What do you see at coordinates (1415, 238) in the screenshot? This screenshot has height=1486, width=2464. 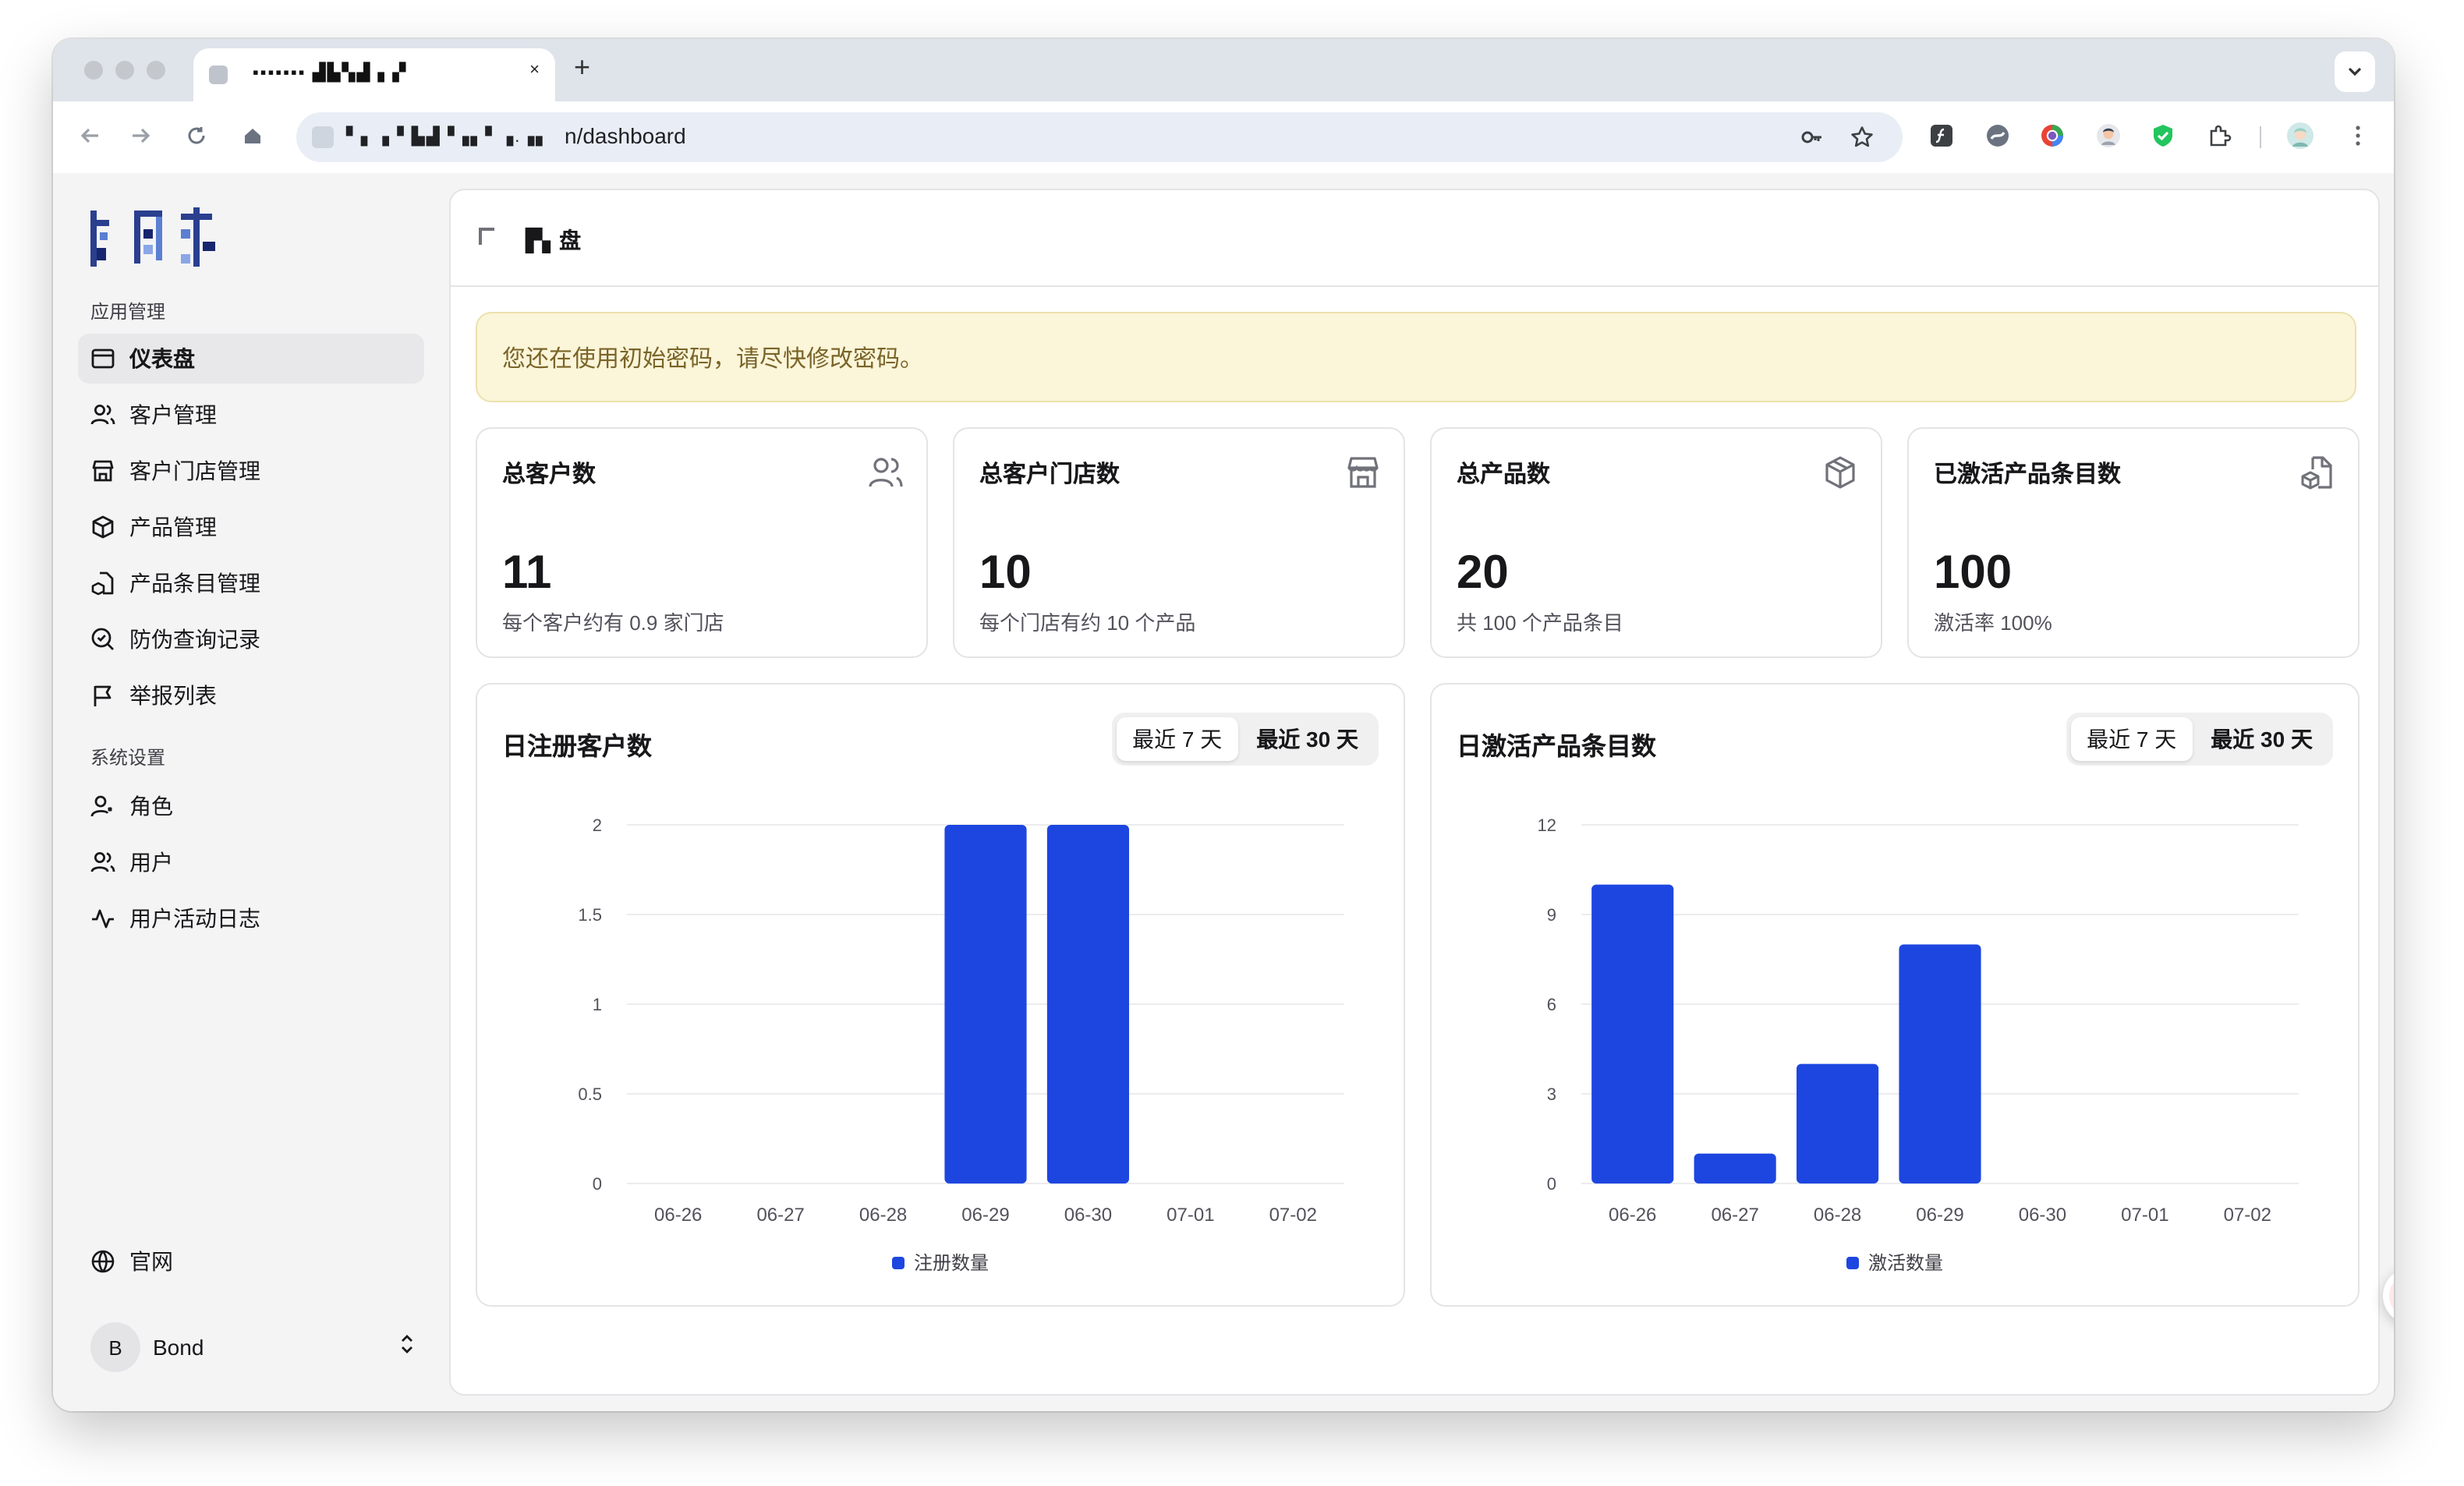 I see `page-header: ▛▖盘` at bounding box center [1415, 238].